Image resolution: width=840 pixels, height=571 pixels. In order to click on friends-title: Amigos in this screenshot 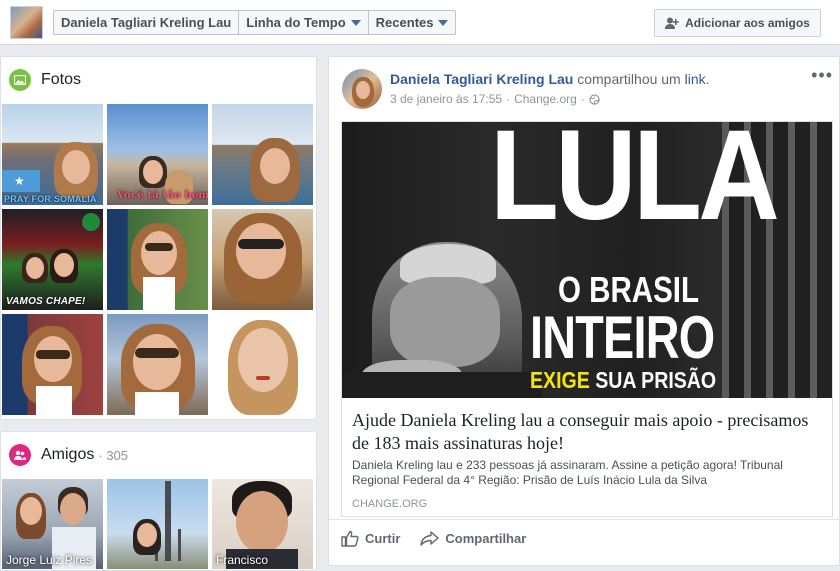, I will do `click(68, 454)`.